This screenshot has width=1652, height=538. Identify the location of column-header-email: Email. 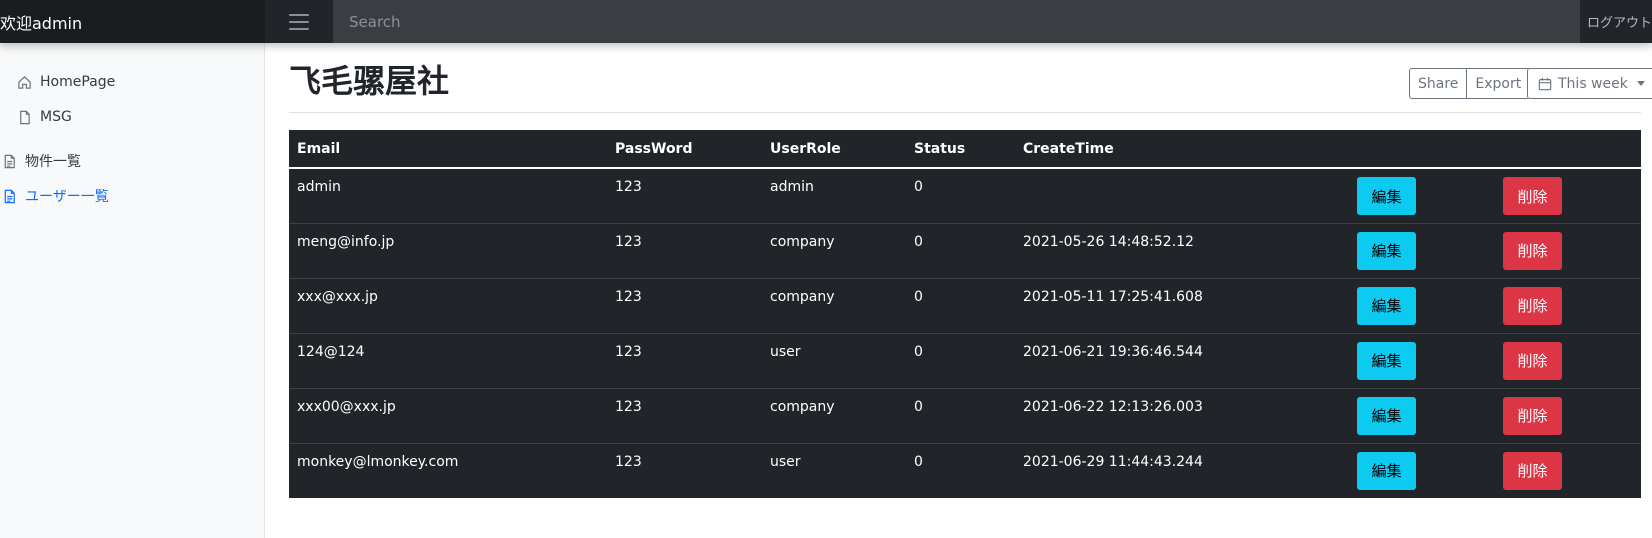
(448, 149).